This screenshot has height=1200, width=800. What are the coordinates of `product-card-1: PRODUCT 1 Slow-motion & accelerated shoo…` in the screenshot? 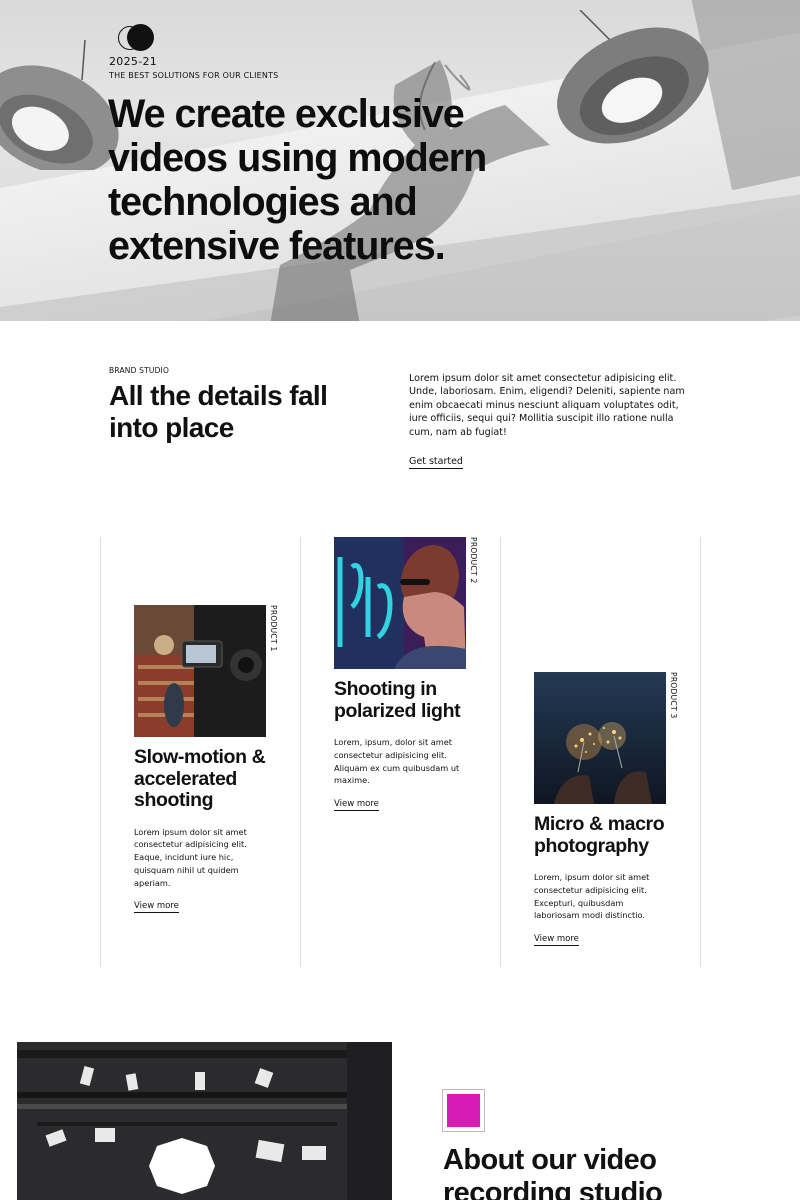 It's located at (219, 759).